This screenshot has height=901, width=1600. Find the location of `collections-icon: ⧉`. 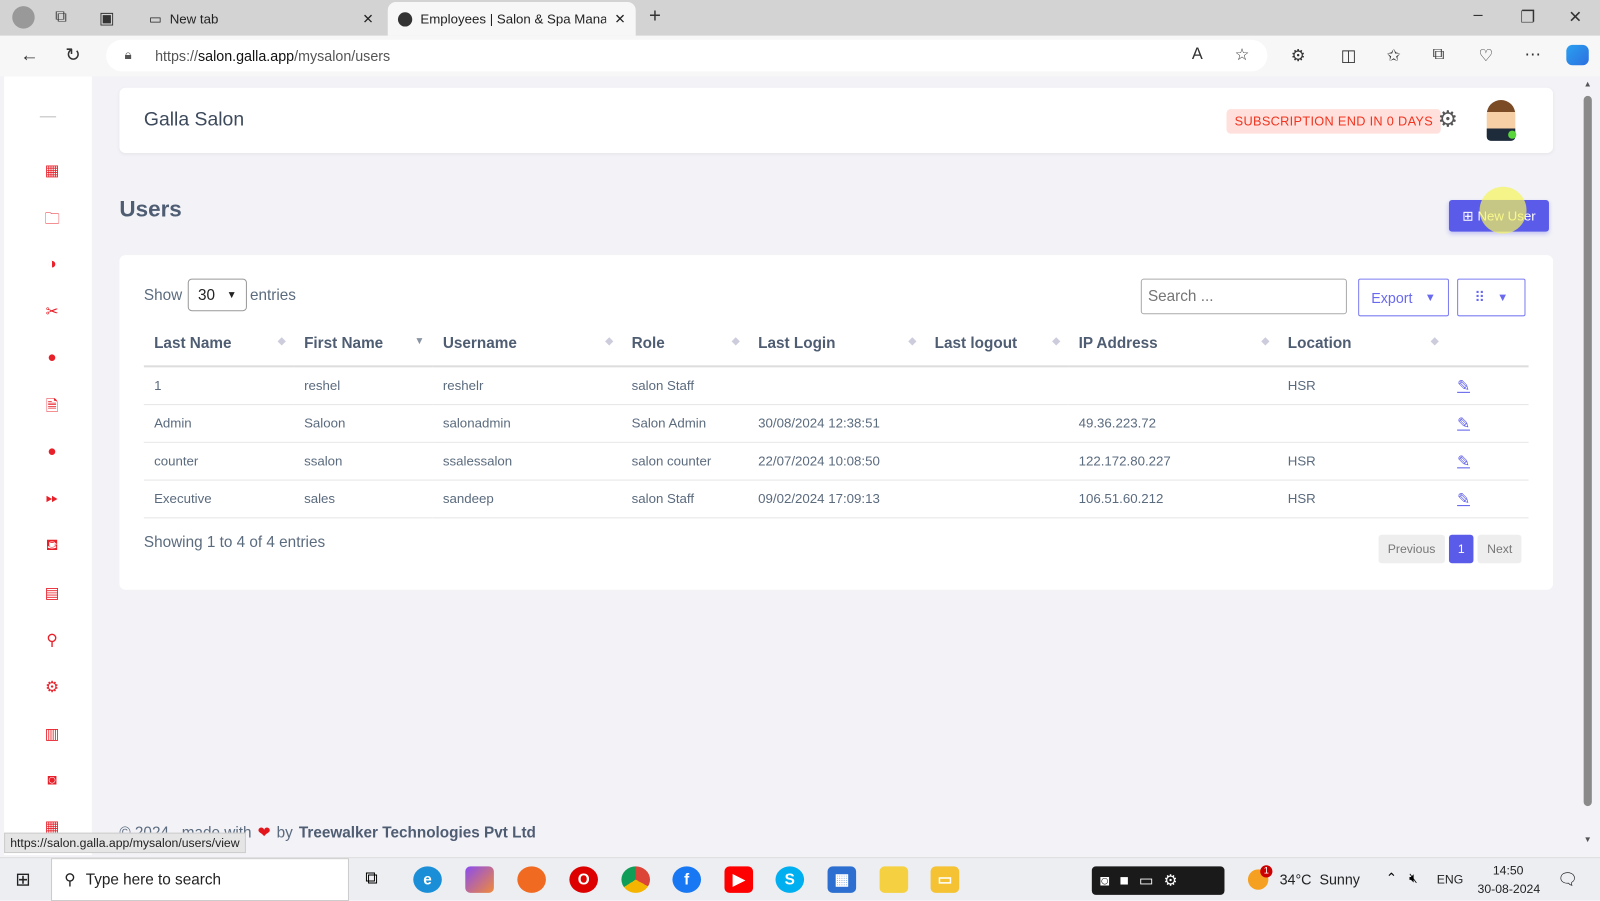

collections-icon: ⧉ is located at coordinates (1439, 55).